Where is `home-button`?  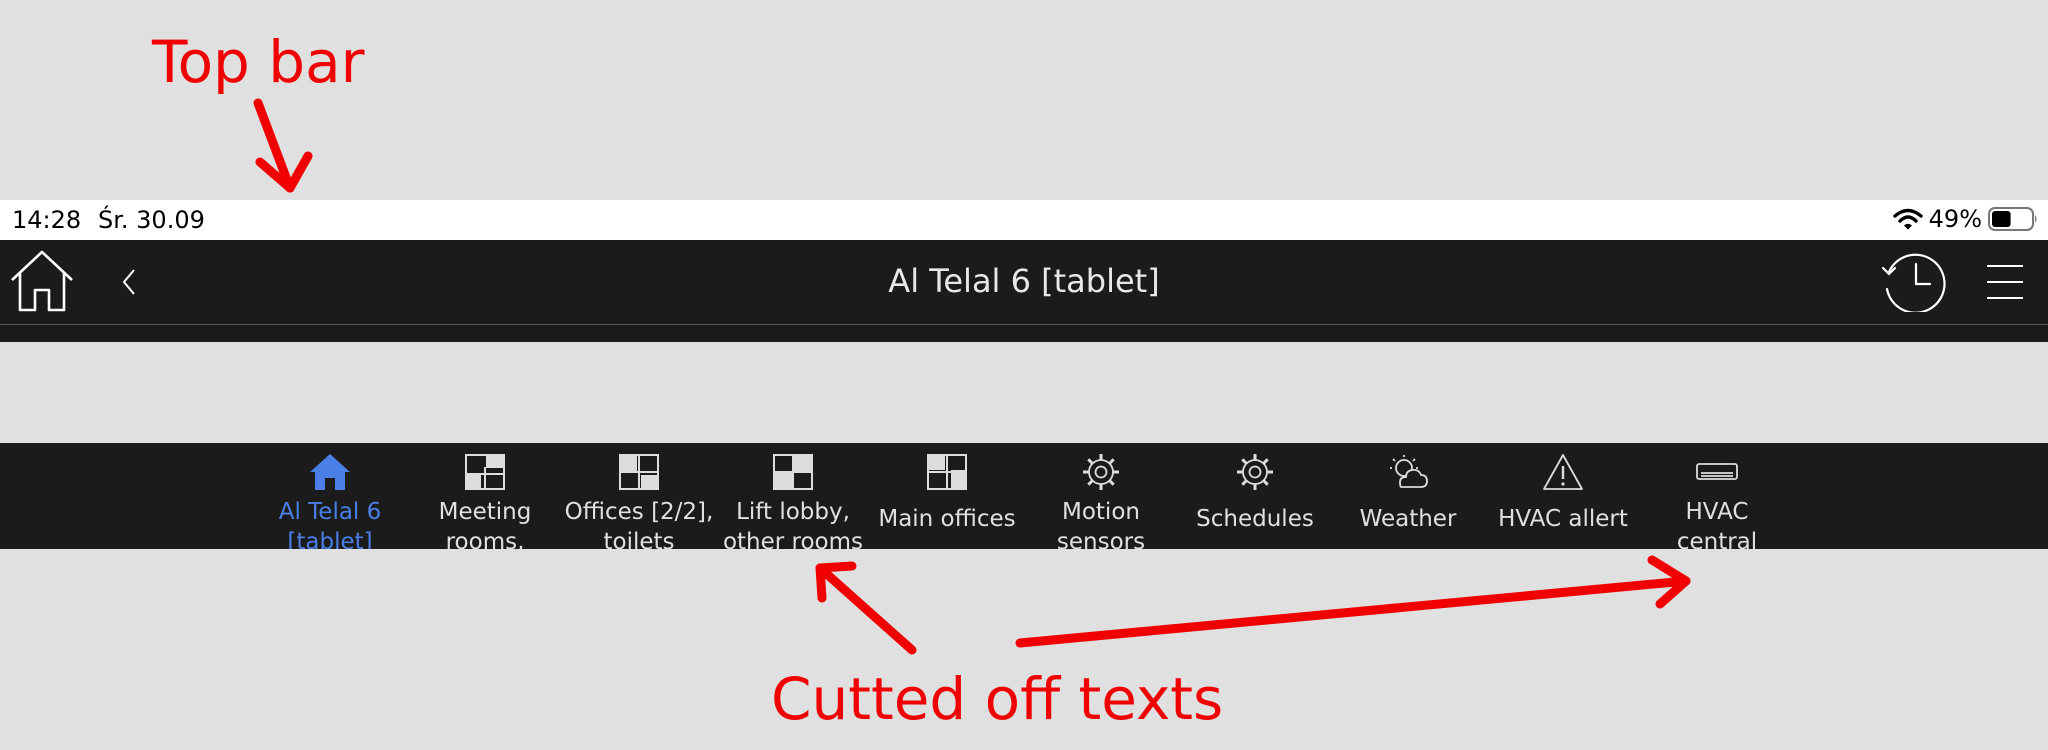
home-button is located at coordinates (42, 281).